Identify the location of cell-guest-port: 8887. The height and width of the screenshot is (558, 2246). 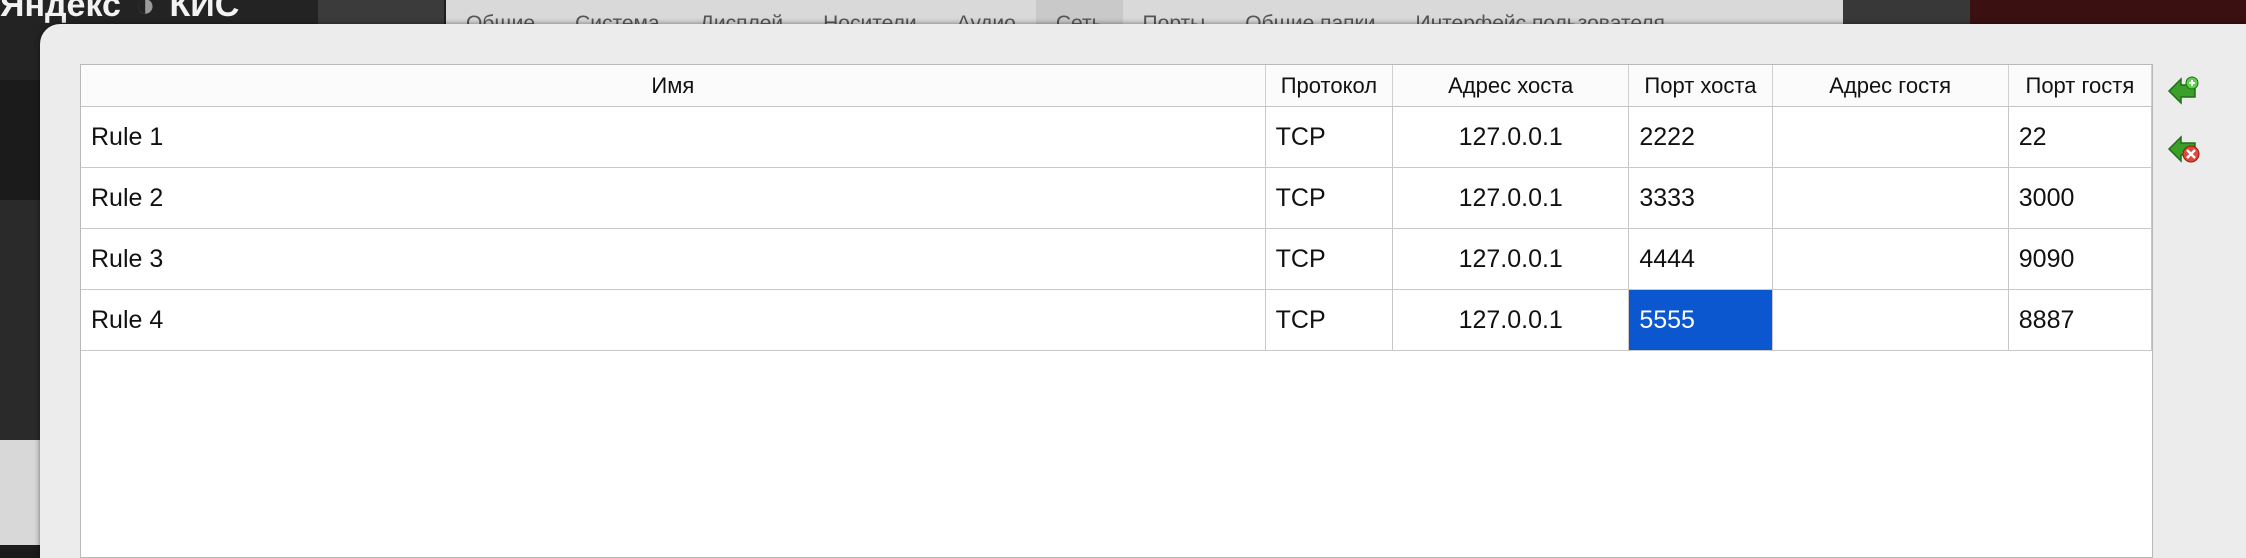
(2080, 320).